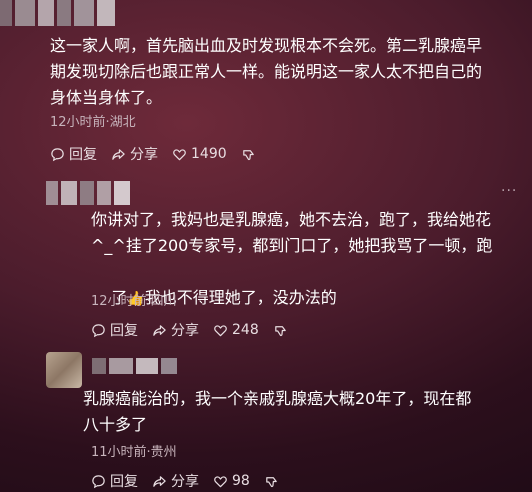 The height and width of the screenshot is (492, 532). What do you see at coordinates (209, 154) in the screenshot?
I see `like-count: 1490` at bounding box center [209, 154].